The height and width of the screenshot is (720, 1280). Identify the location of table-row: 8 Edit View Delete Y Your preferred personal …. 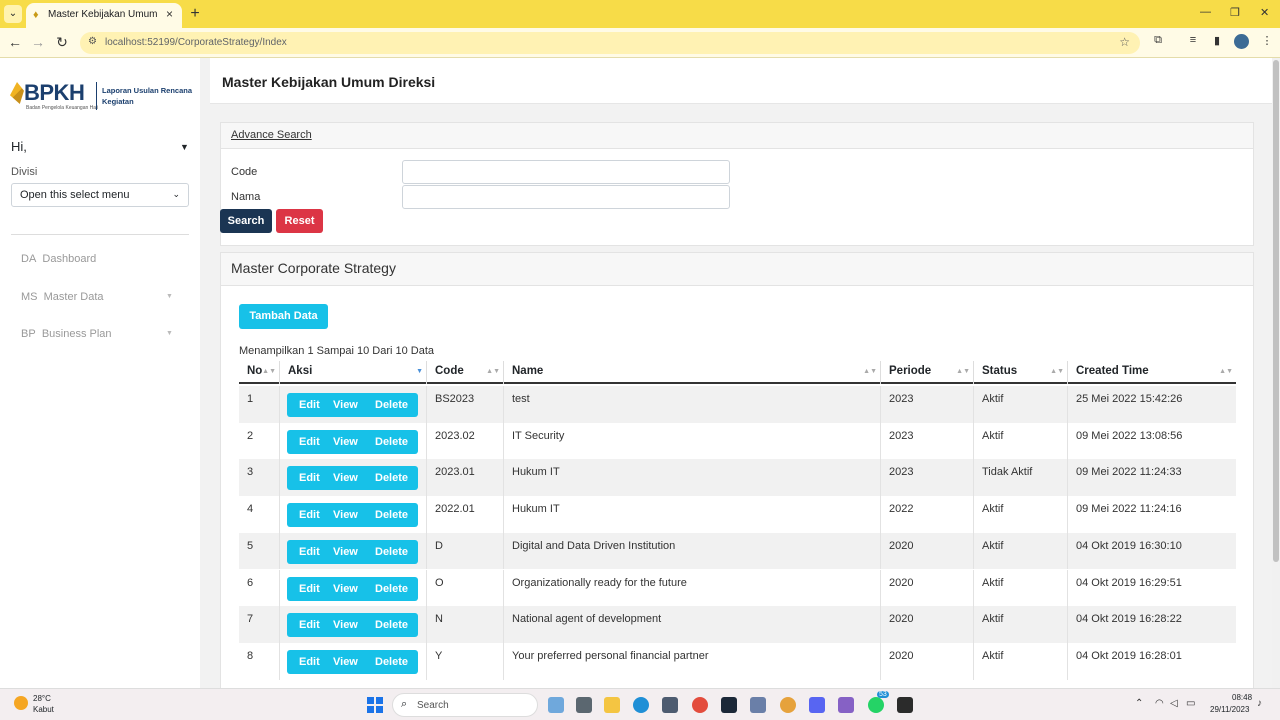
(737, 661).